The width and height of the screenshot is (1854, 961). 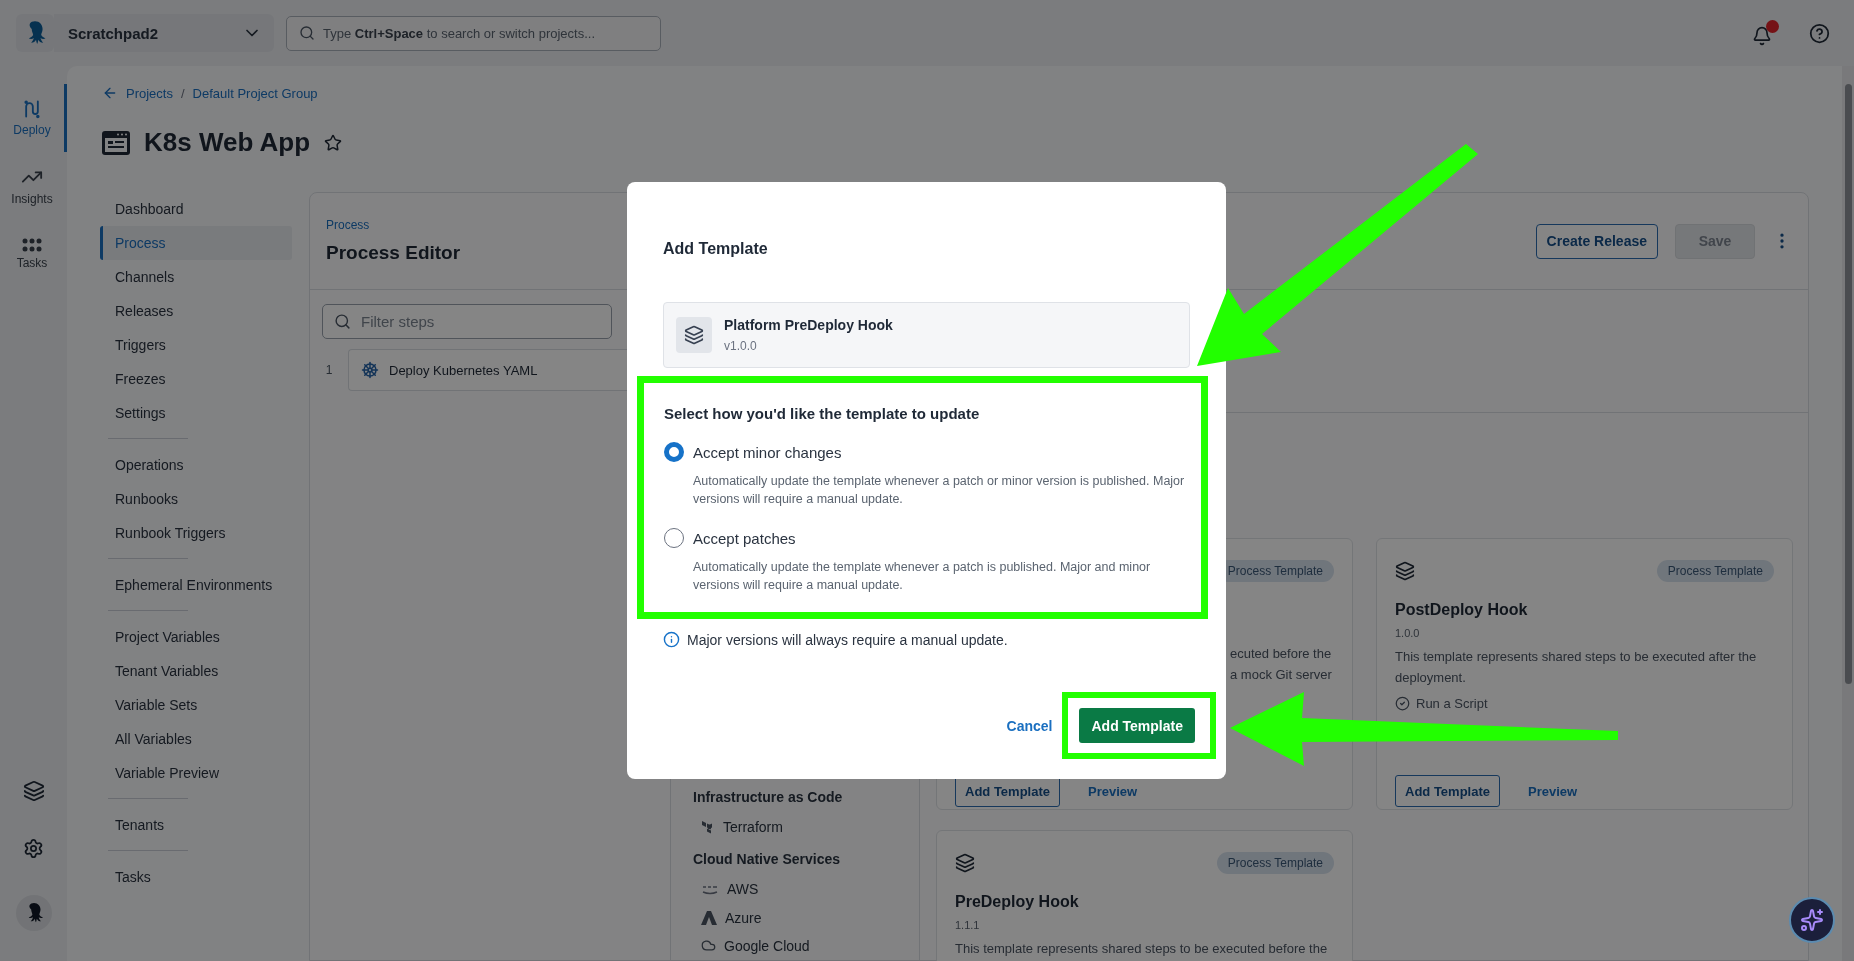 I want to click on octopus-logo, so click(x=35, y=33).